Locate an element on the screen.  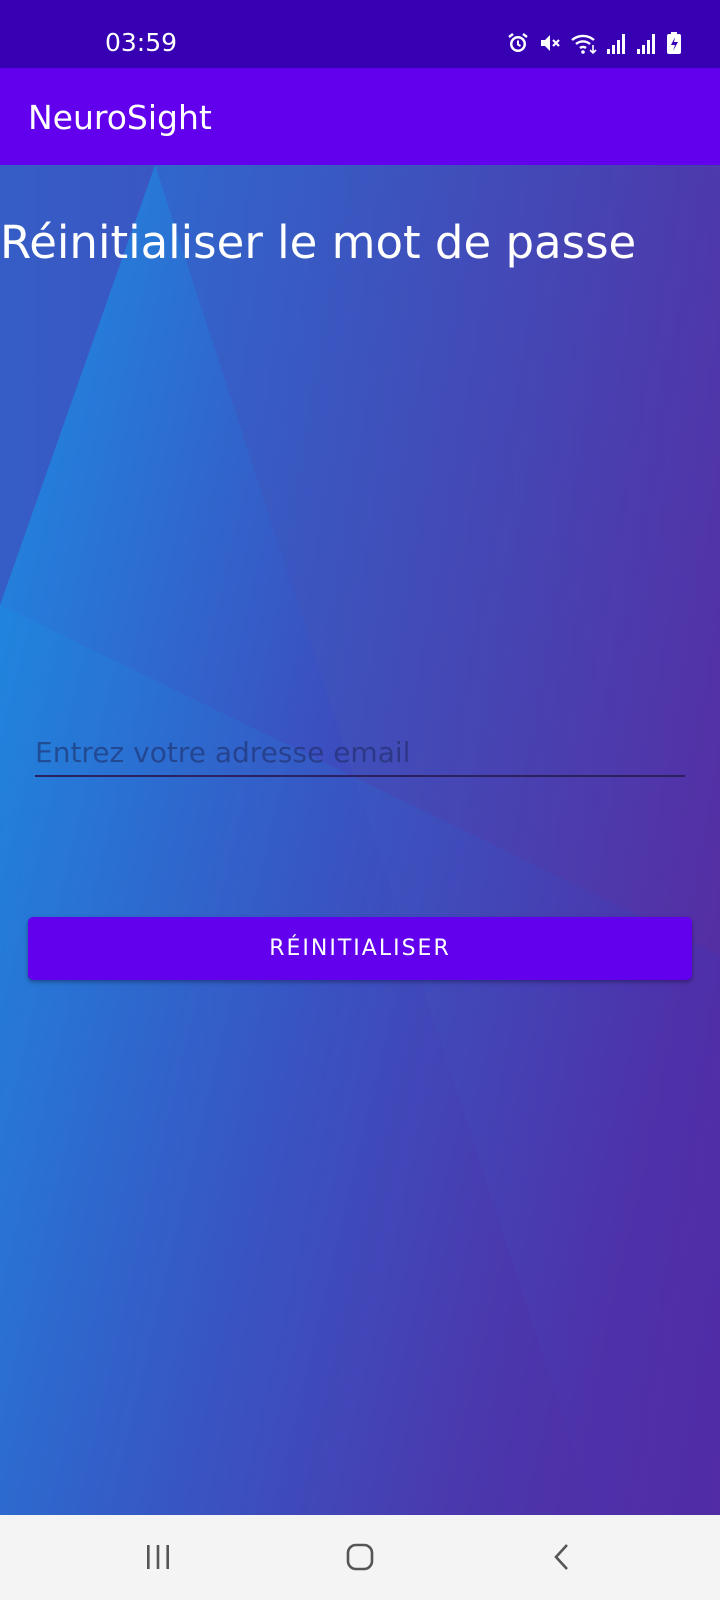
home-icon is located at coordinates (360, 1557).